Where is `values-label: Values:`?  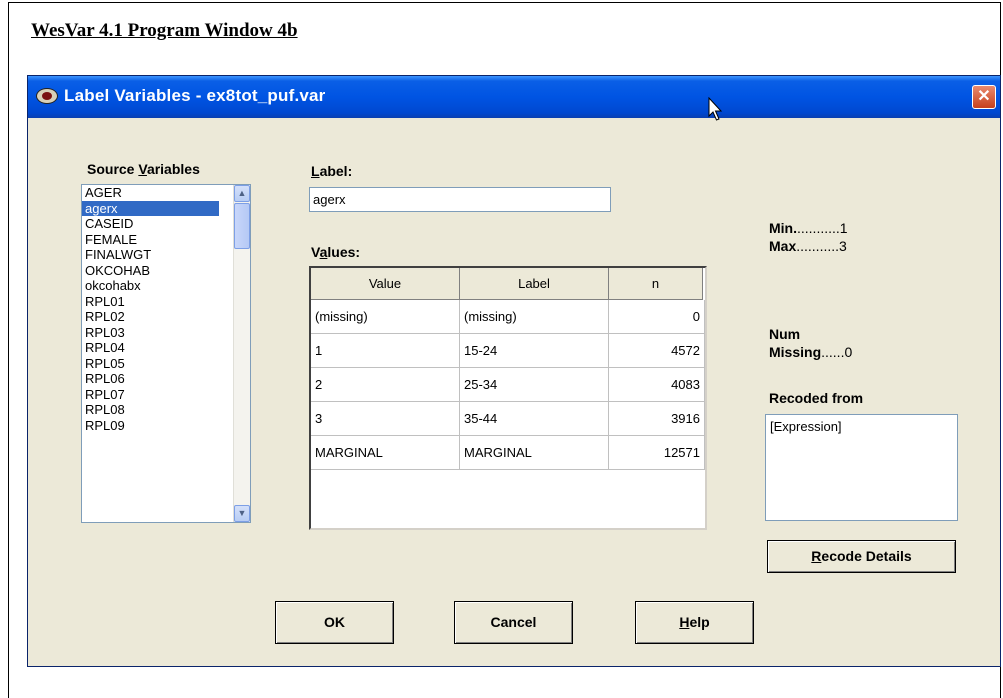
values-label: Values: is located at coordinates (336, 252).